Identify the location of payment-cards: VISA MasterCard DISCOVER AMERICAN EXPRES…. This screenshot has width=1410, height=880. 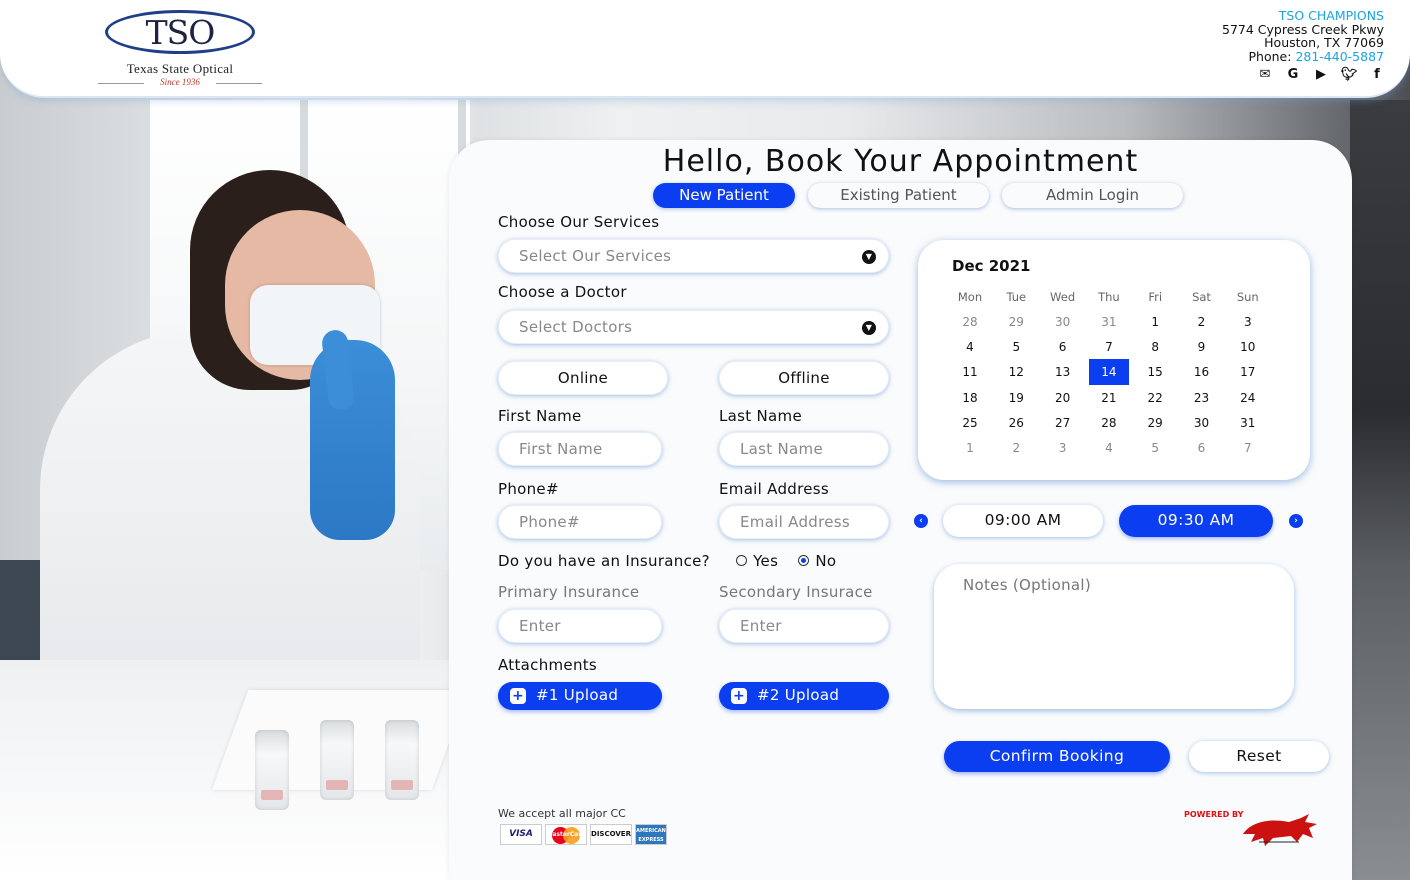
(583, 834).